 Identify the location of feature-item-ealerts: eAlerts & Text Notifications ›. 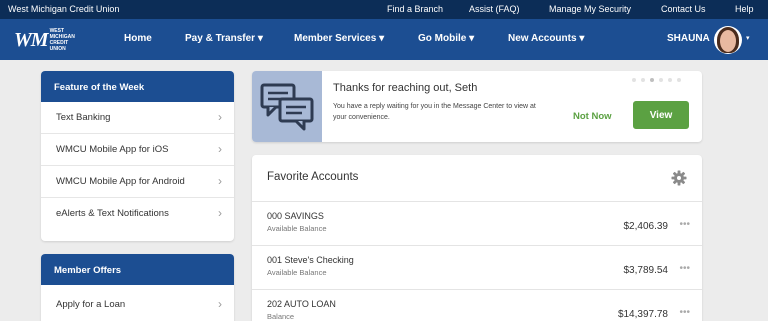
(137, 214).